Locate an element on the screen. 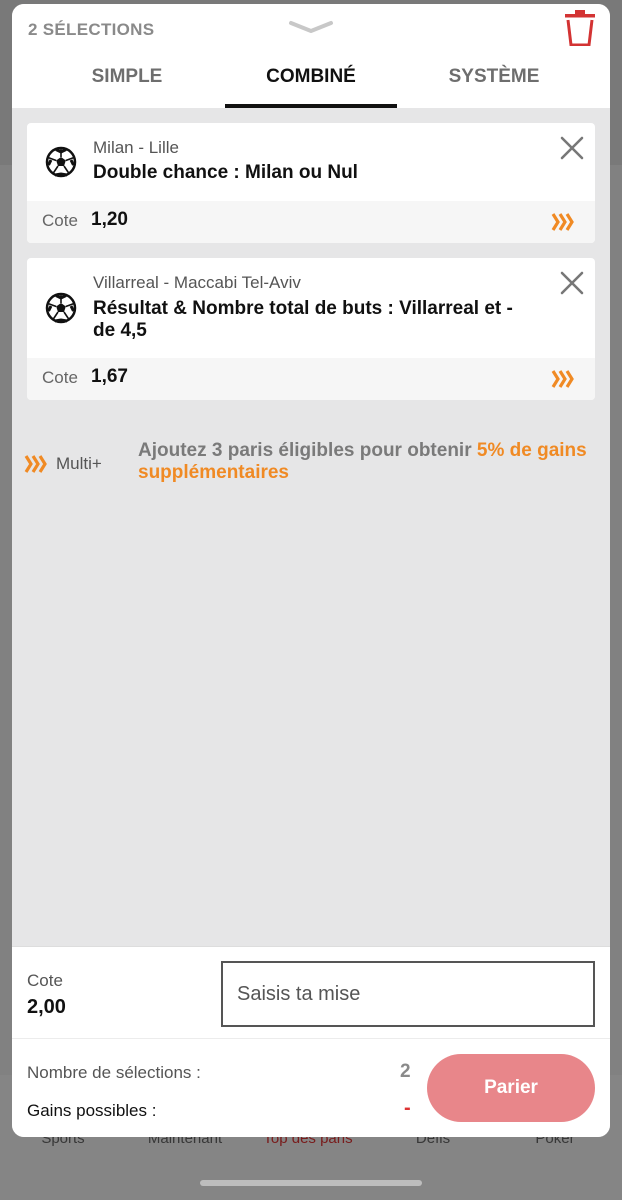 The width and height of the screenshot is (622, 1200). multi-plus-label: Multi+ is located at coordinates (79, 463).